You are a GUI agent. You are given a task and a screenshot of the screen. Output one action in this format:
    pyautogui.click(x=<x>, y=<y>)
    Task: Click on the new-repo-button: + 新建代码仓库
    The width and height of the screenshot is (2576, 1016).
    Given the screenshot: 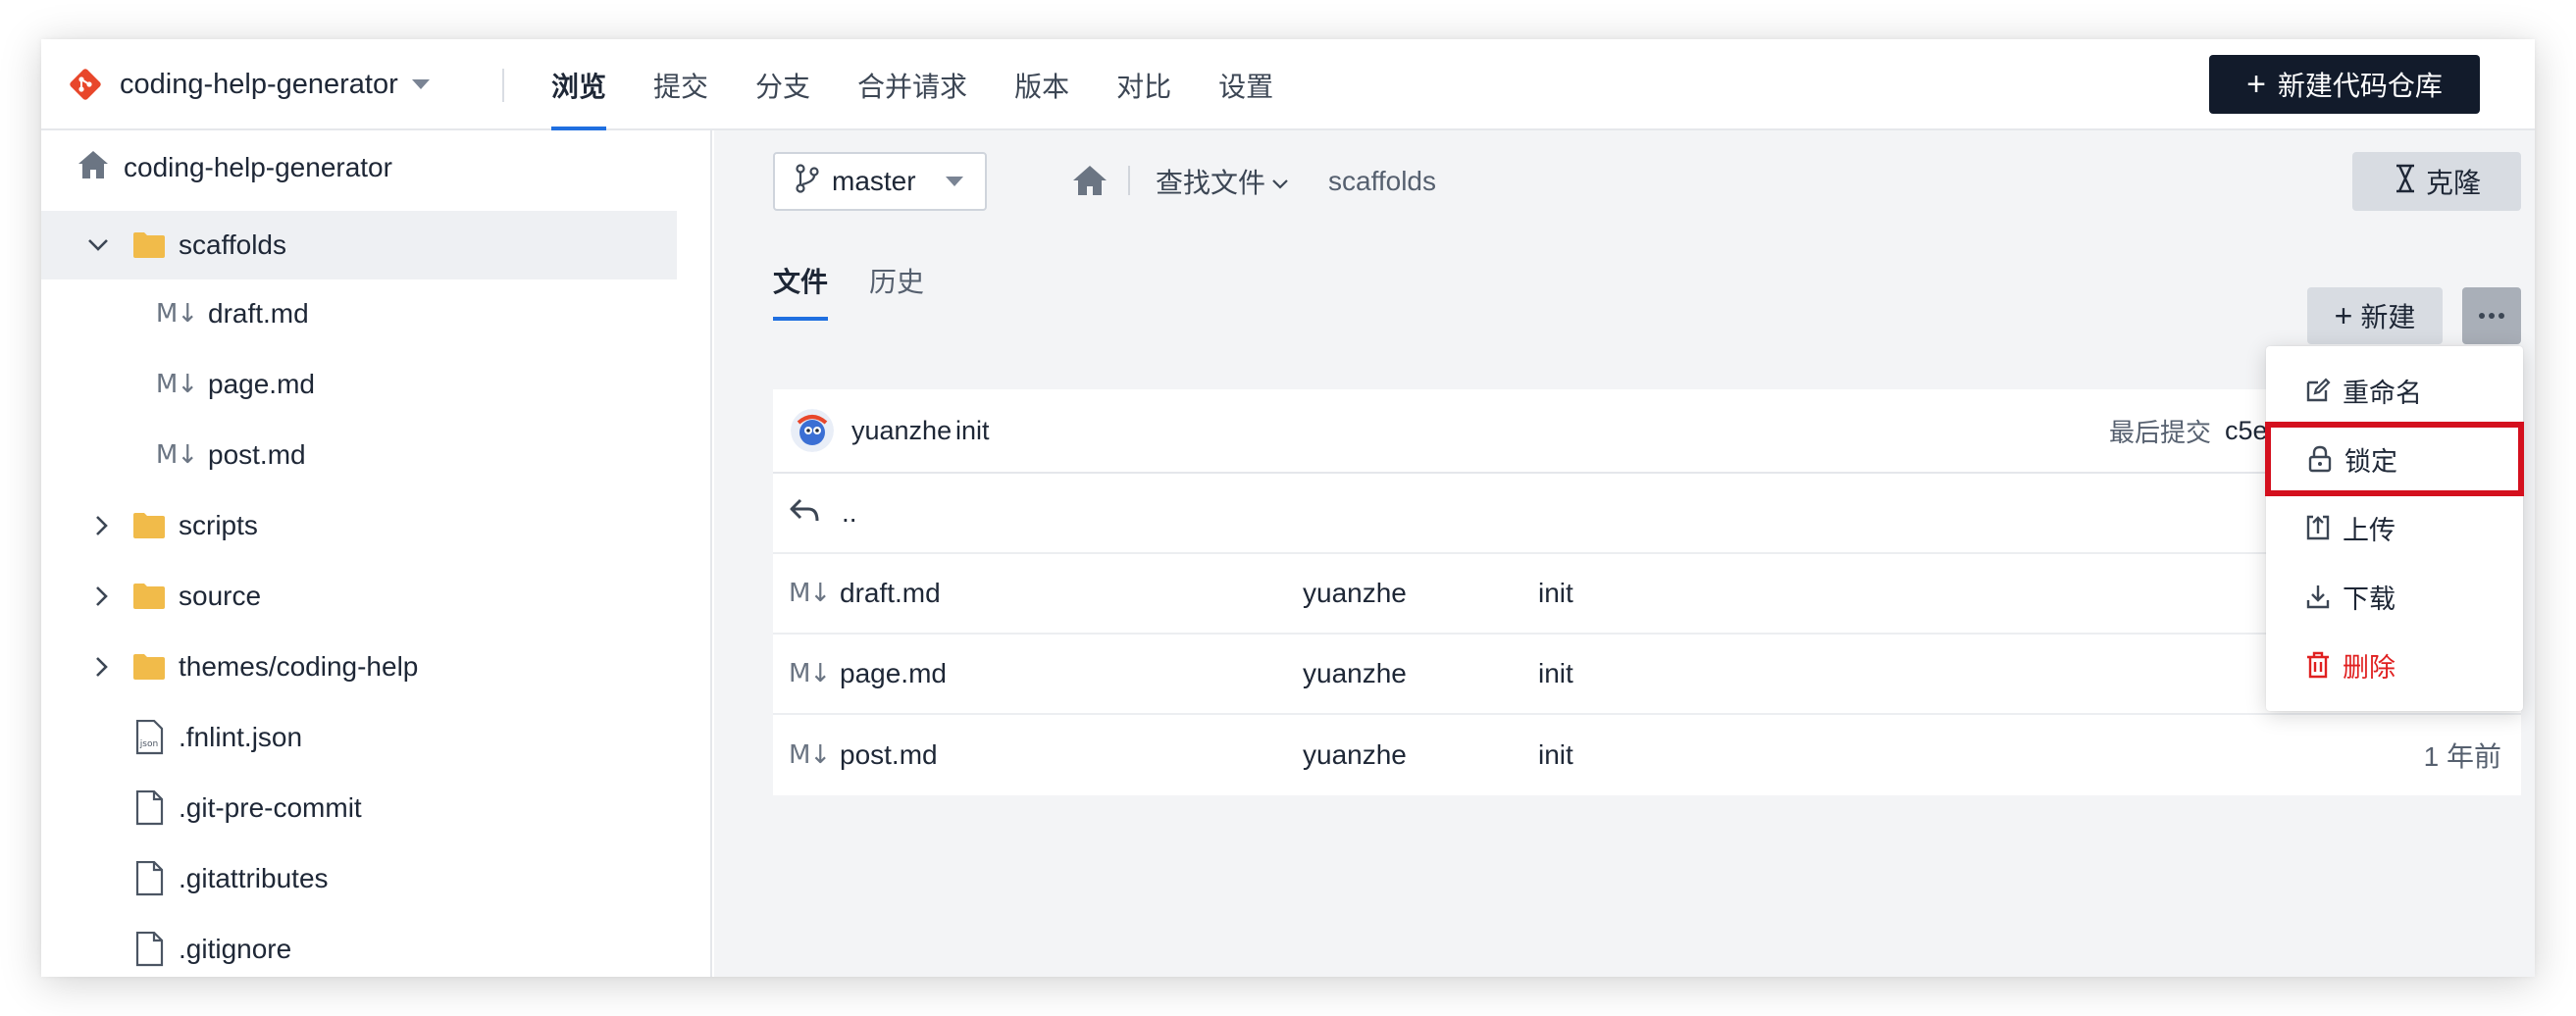 What is the action you would take?
    pyautogui.click(x=2344, y=84)
    